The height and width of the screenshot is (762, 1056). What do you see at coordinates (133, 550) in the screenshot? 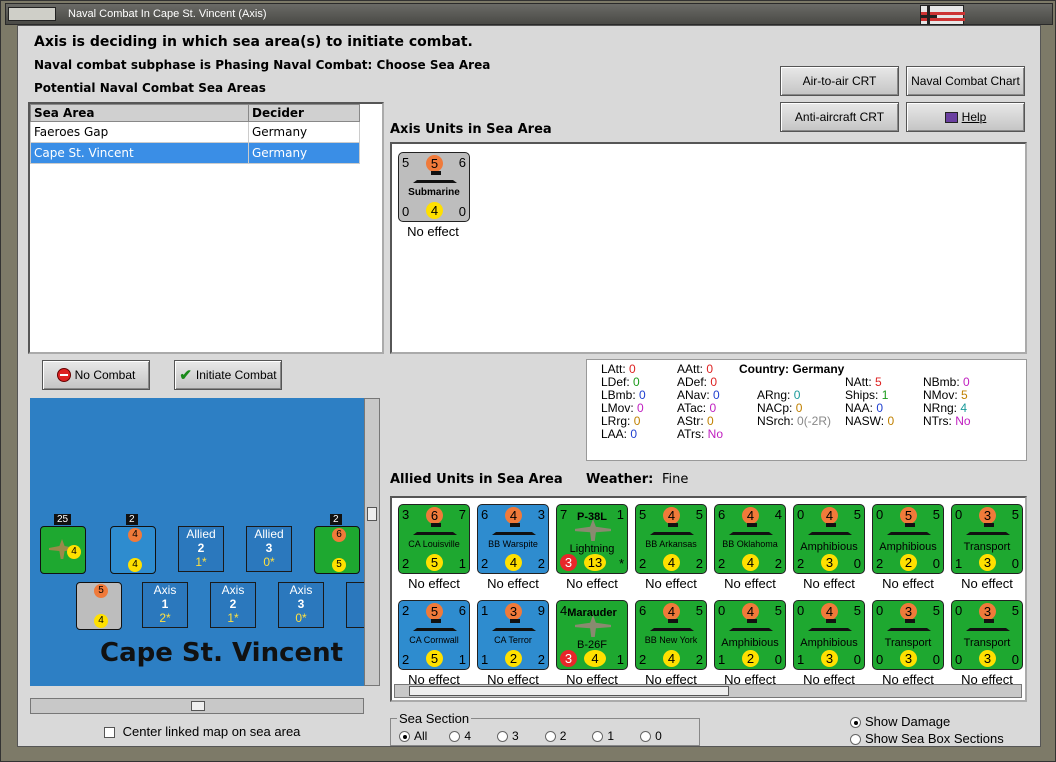
I see `map-warspite-unit: 4 4` at bounding box center [133, 550].